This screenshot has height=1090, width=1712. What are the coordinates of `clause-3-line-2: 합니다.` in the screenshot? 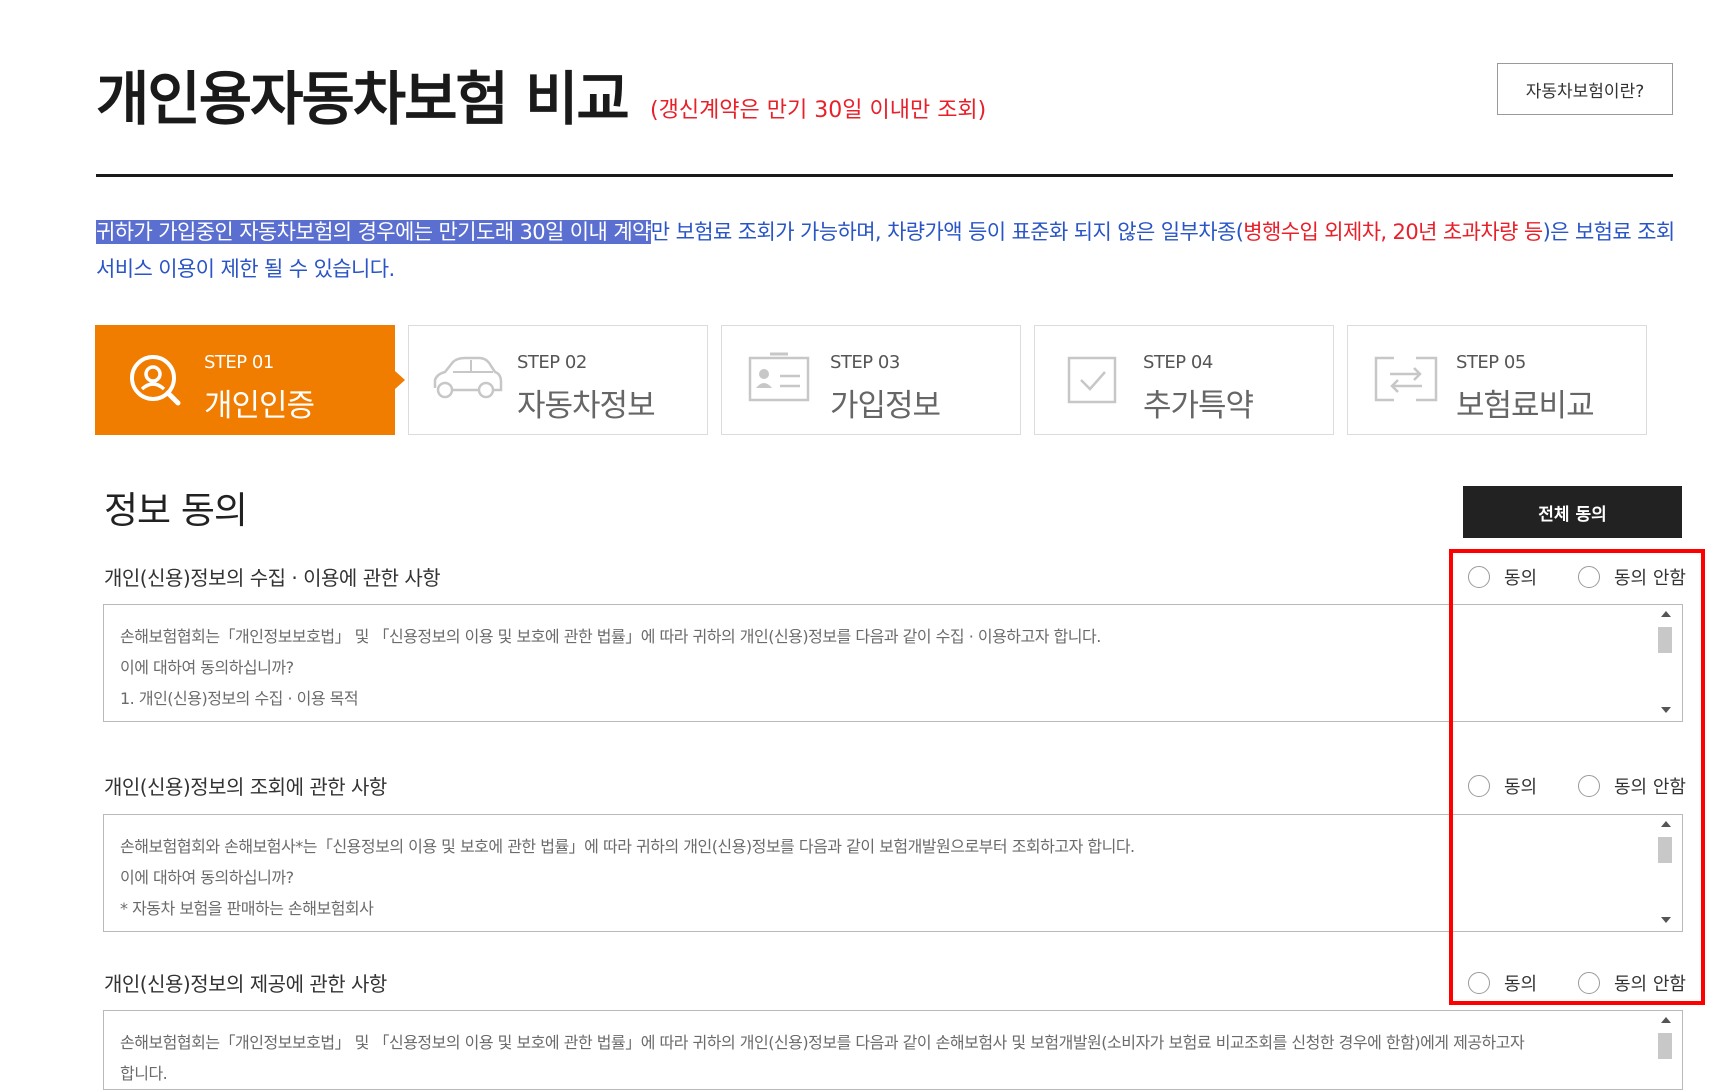 It's located at (144, 1073).